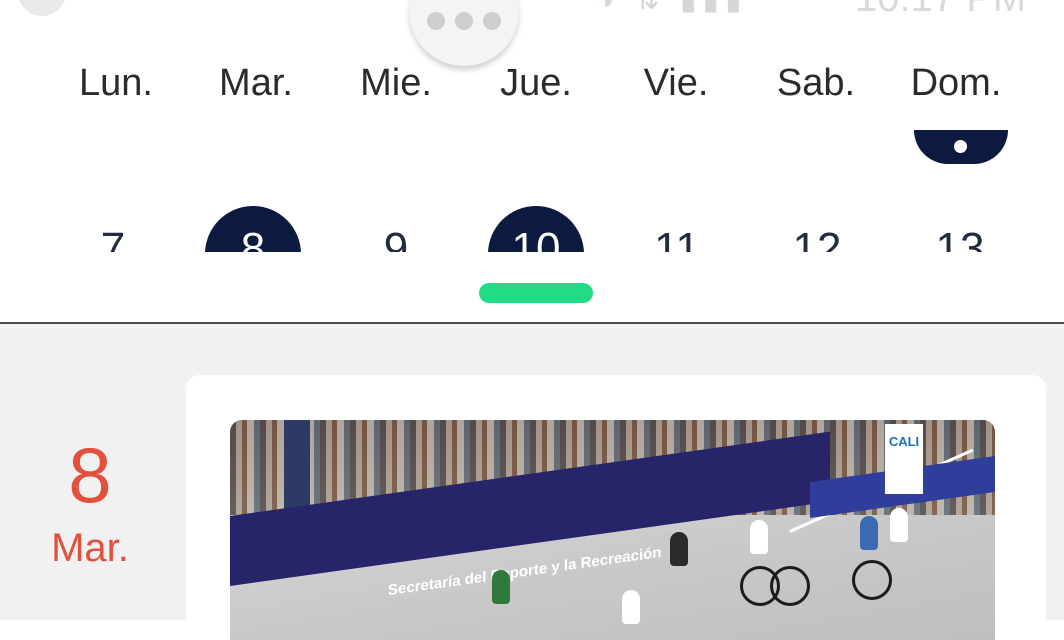 The image size is (1064, 640). I want to click on today-indicator, so click(961, 147).